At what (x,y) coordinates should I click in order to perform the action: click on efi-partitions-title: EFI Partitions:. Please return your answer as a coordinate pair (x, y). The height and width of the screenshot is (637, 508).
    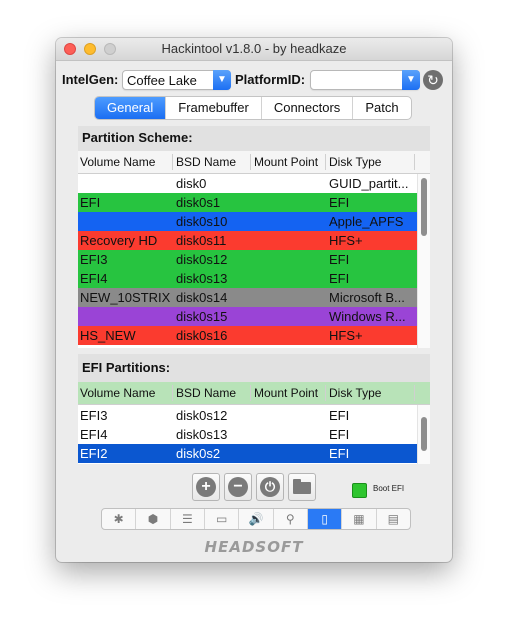
    Looking at the image, I should click on (126, 367).